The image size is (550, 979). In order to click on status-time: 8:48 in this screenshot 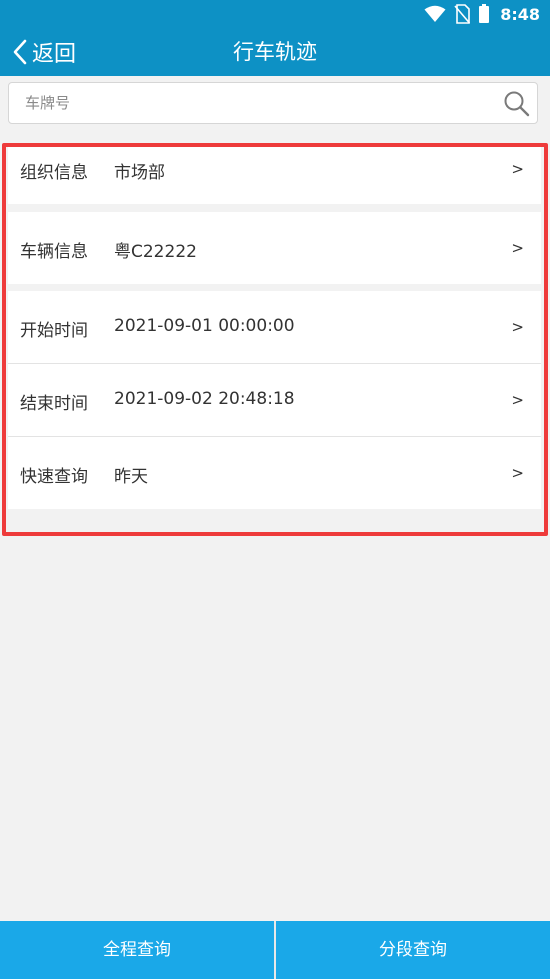, I will do `click(520, 14)`.